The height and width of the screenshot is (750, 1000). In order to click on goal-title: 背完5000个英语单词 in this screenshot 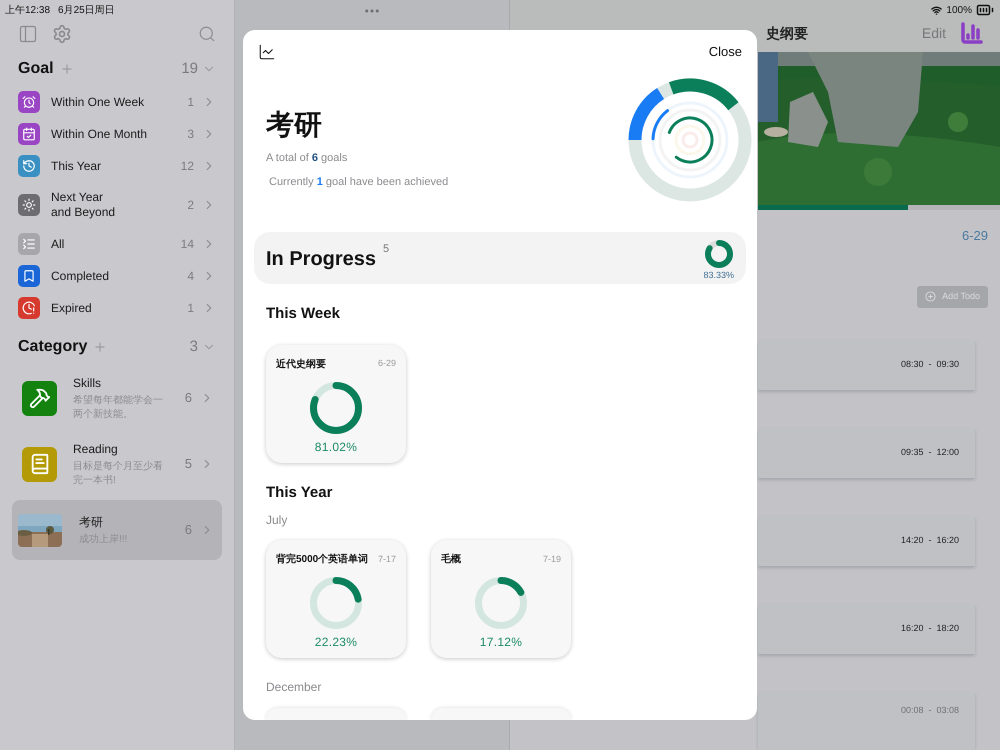, I will do `click(322, 559)`.